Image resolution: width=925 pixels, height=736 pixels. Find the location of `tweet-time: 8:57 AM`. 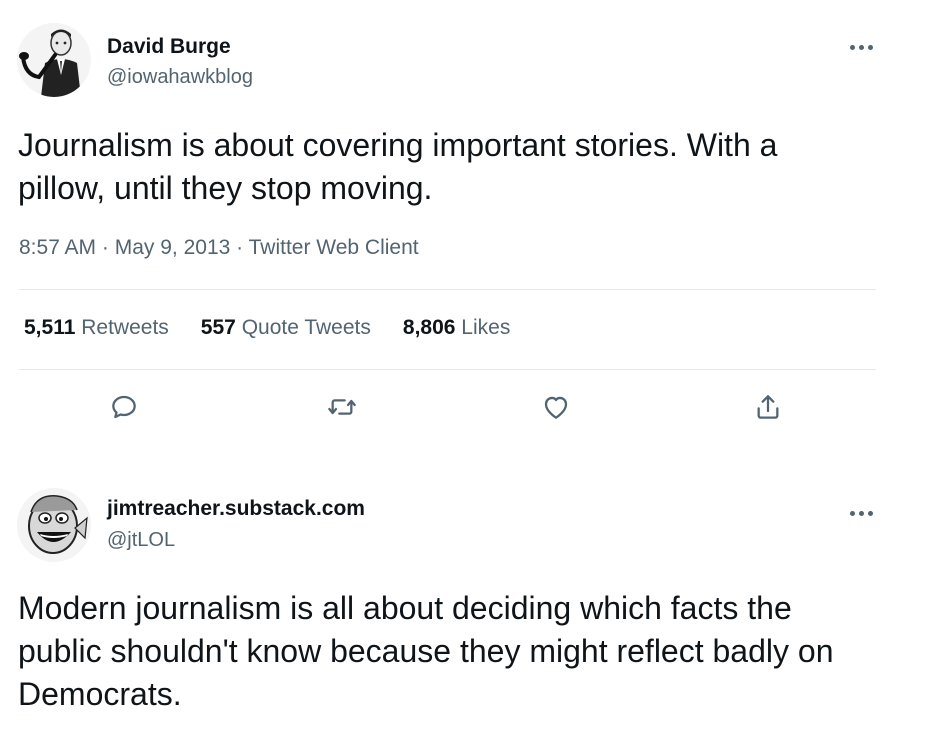

tweet-time: 8:57 AM is located at coordinates (57, 247).